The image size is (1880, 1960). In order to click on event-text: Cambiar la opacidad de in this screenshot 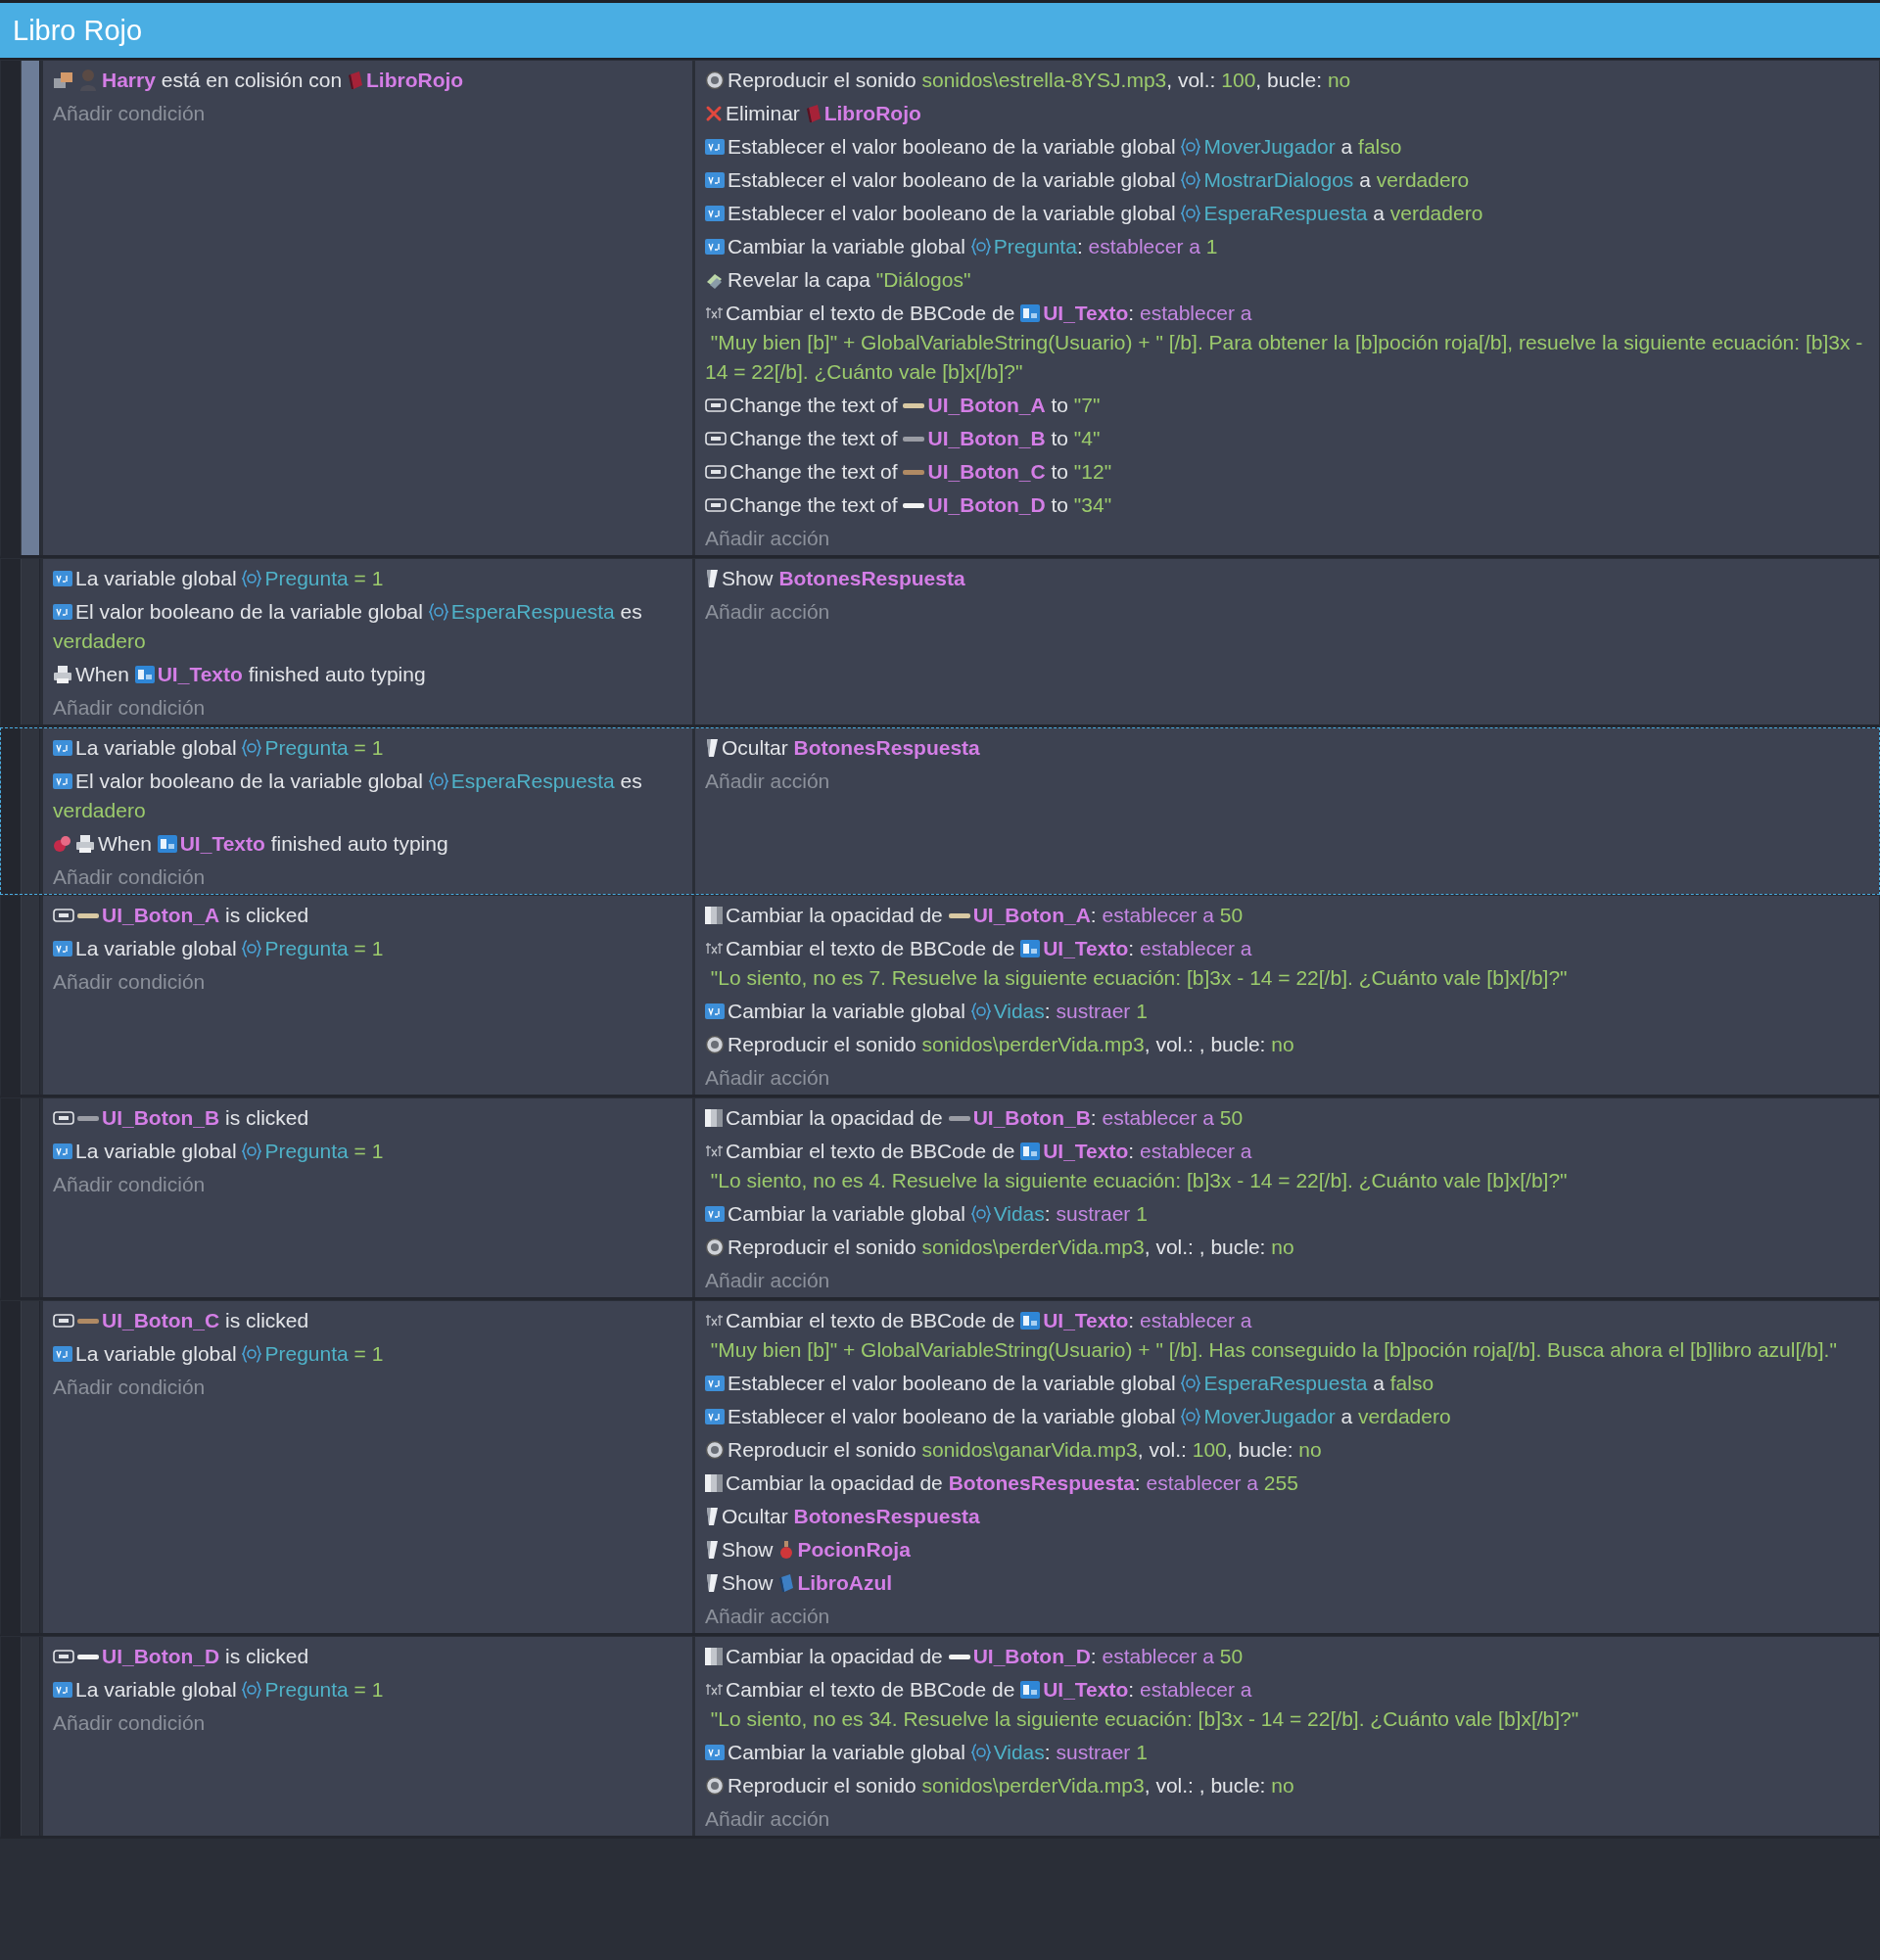, I will do `click(835, 1656)`.